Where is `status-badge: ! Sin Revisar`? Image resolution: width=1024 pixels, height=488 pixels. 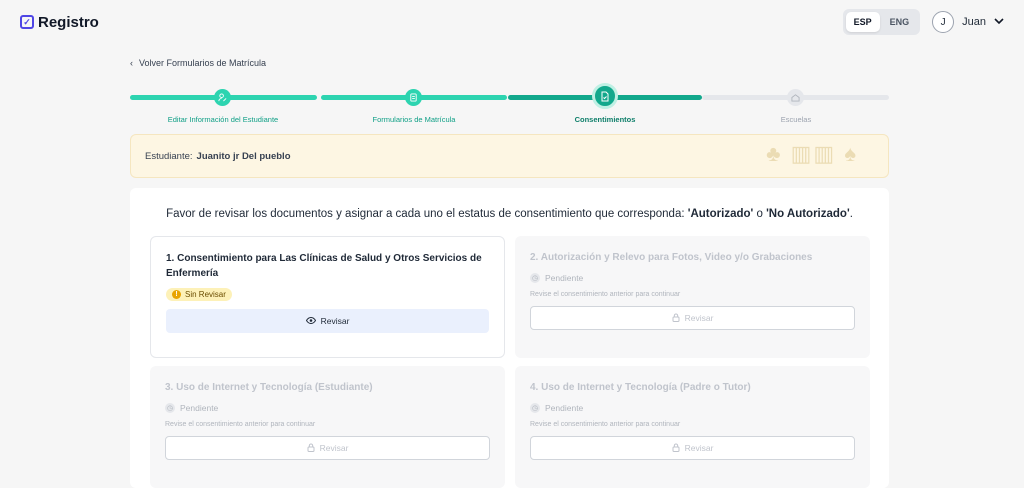 status-badge: ! Sin Revisar is located at coordinates (199, 294).